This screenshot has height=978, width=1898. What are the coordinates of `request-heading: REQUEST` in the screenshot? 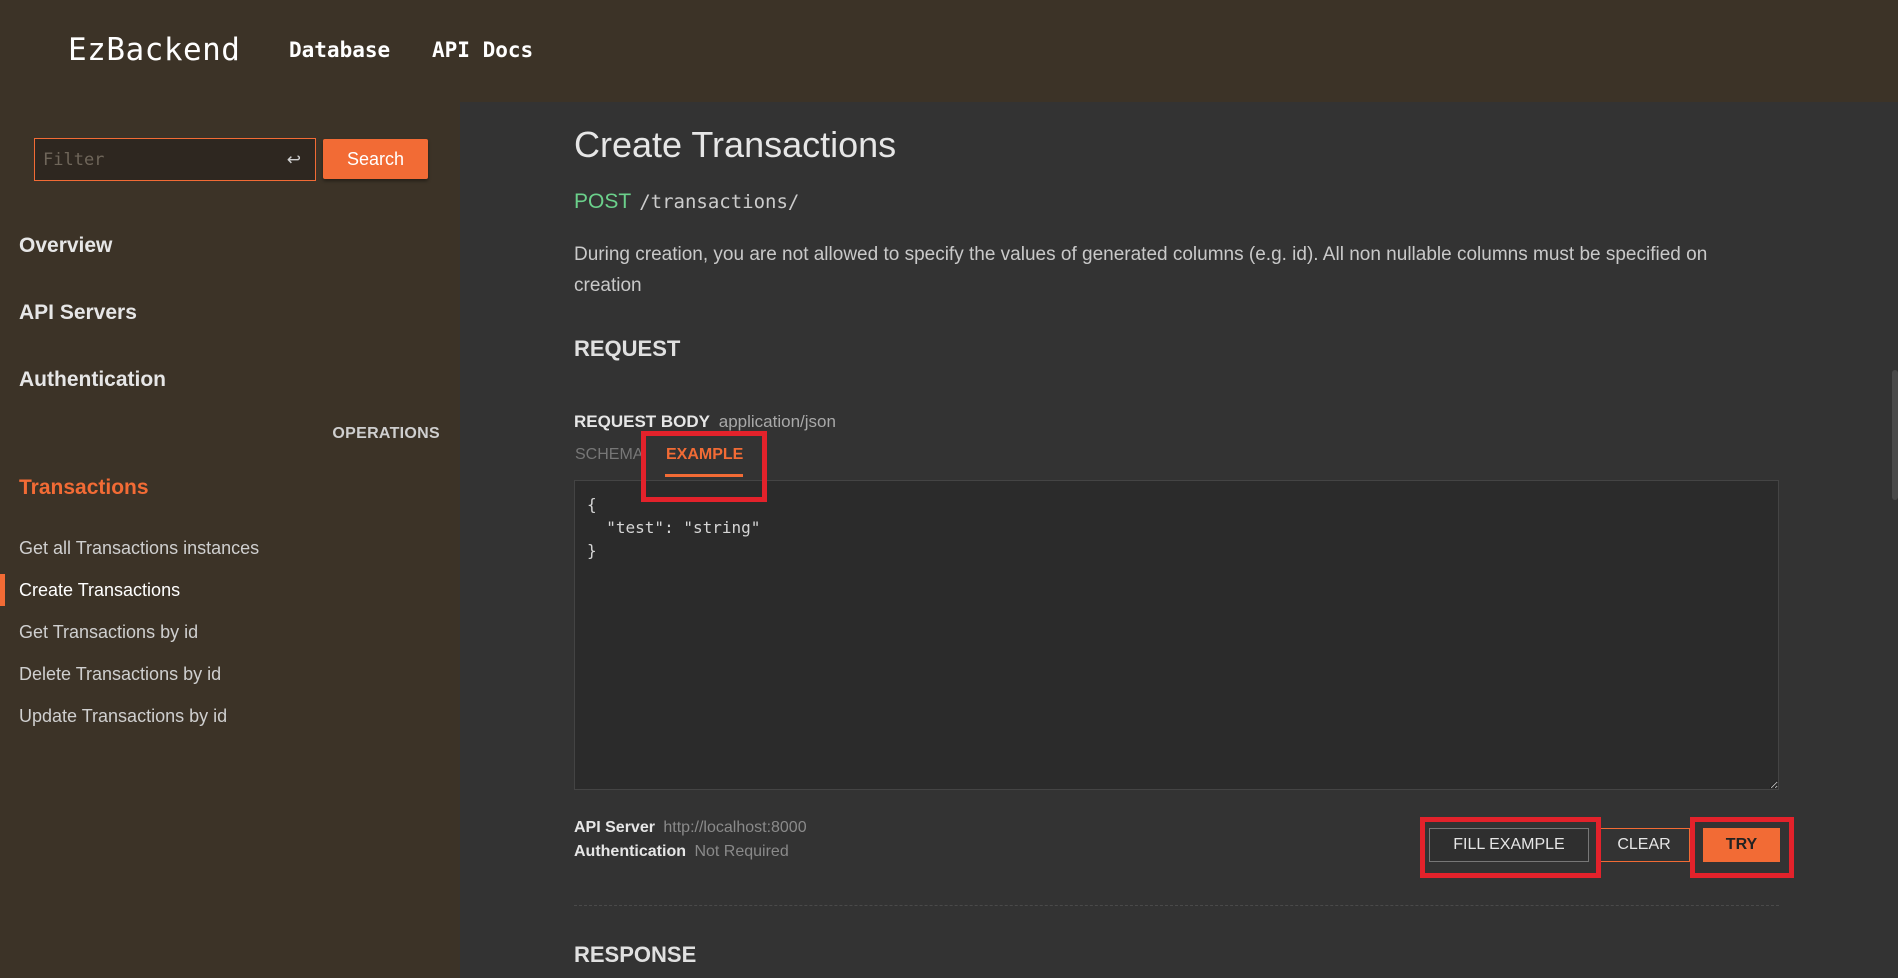 It's located at (627, 348).